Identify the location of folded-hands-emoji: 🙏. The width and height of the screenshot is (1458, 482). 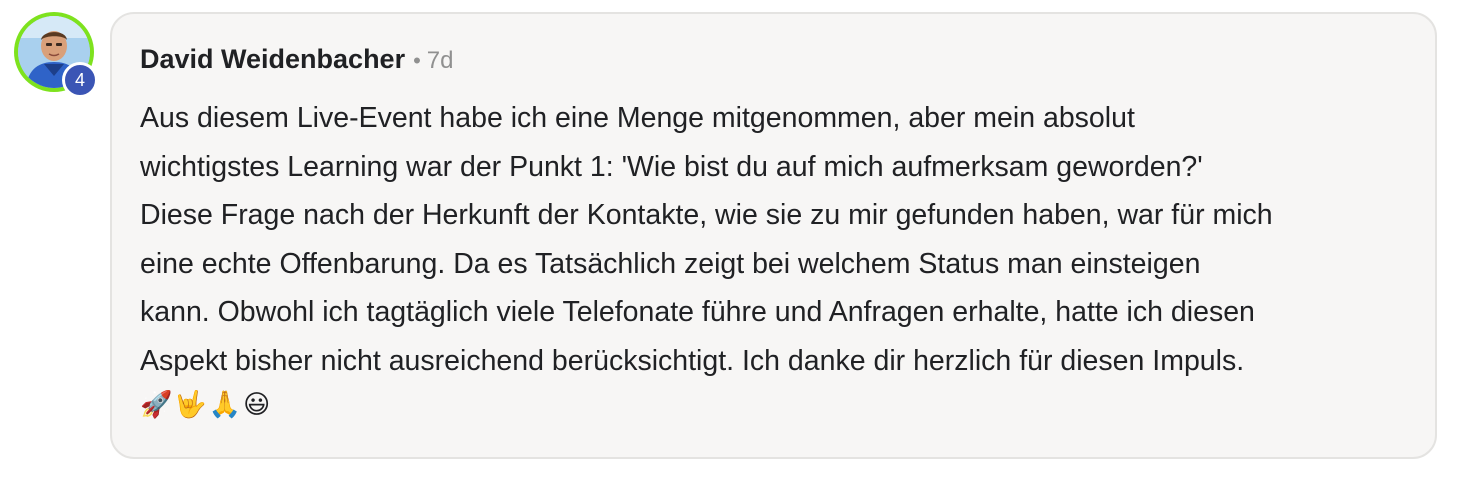
(225, 404).